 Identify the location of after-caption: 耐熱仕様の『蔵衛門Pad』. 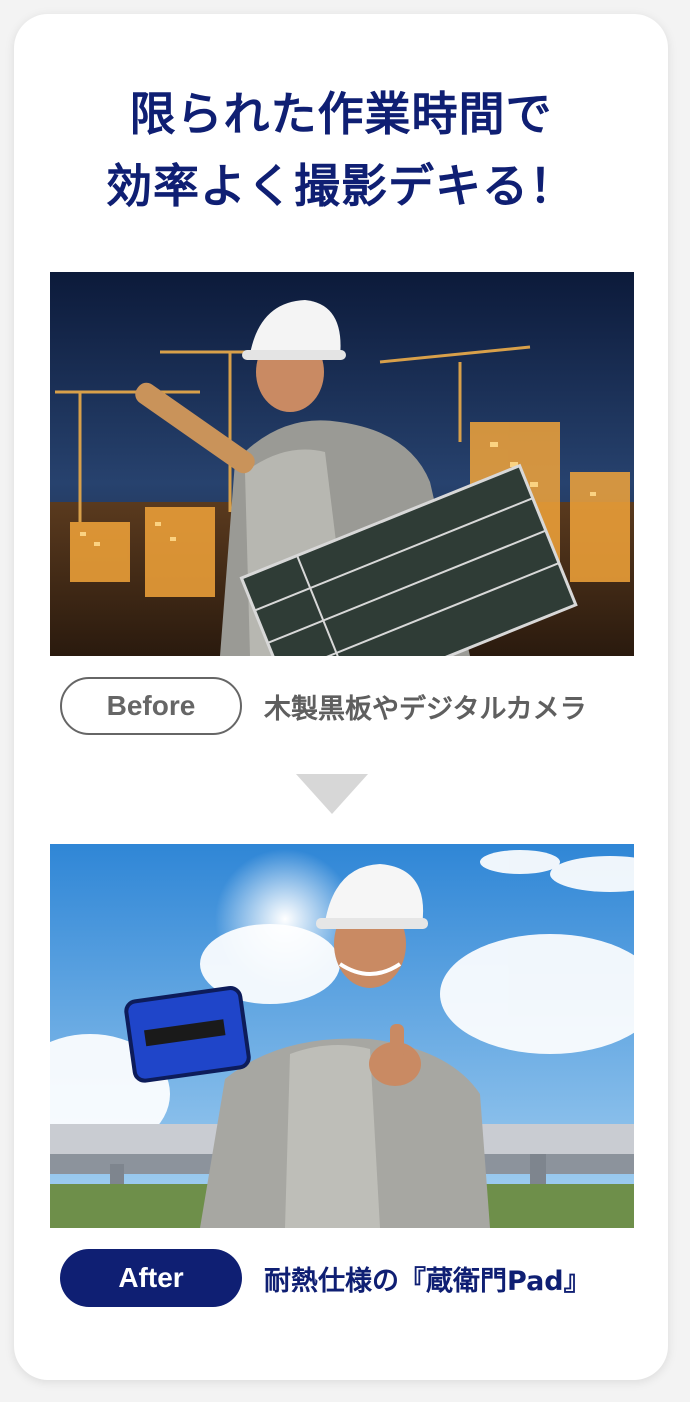
(427, 1281).